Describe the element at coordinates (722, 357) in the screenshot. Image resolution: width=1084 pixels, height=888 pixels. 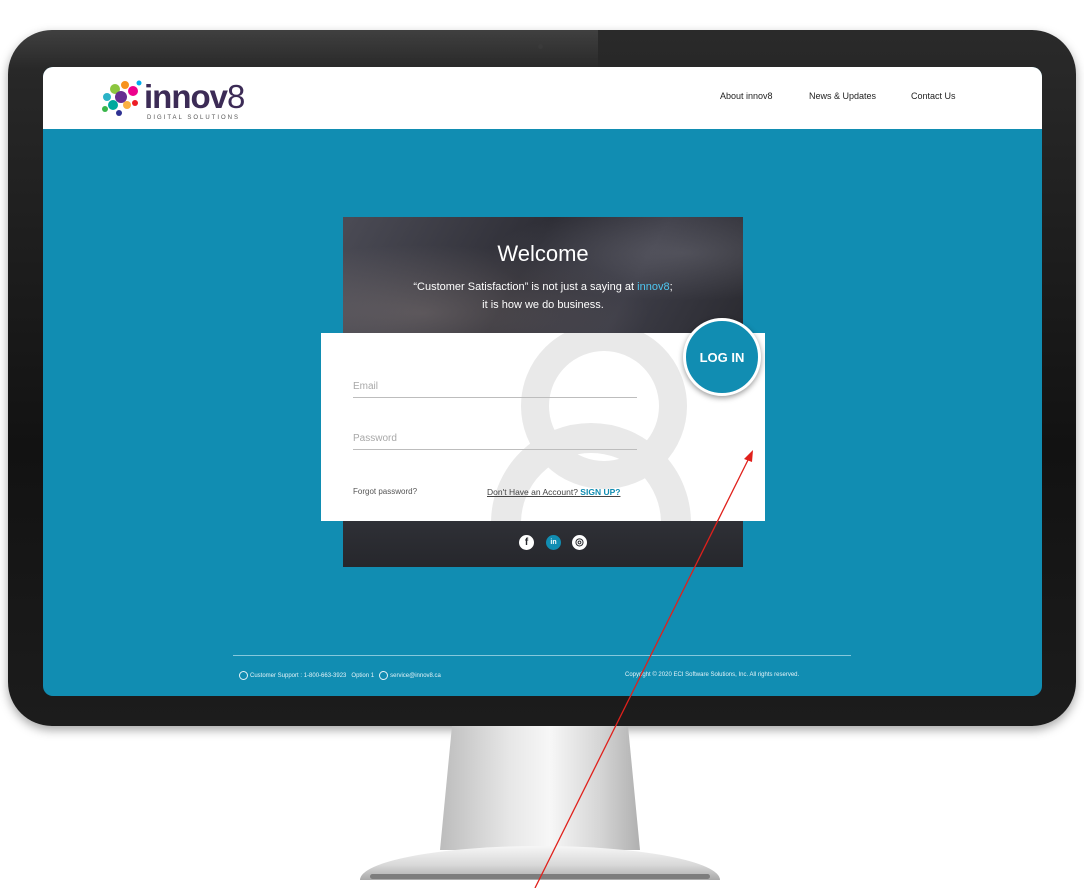
I see `login-button: LOG IN` at that location.